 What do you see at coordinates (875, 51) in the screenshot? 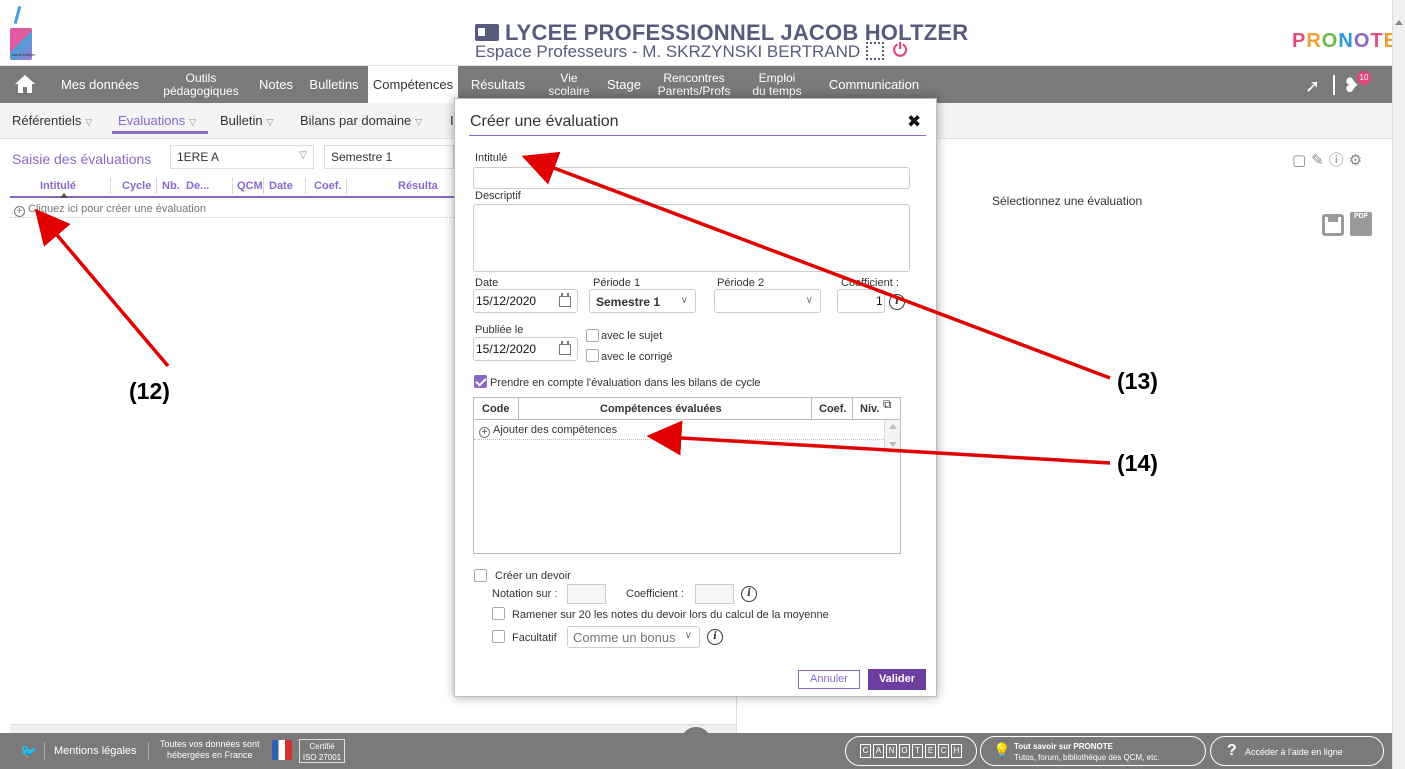
I see `qr-code-icon` at bounding box center [875, 51].